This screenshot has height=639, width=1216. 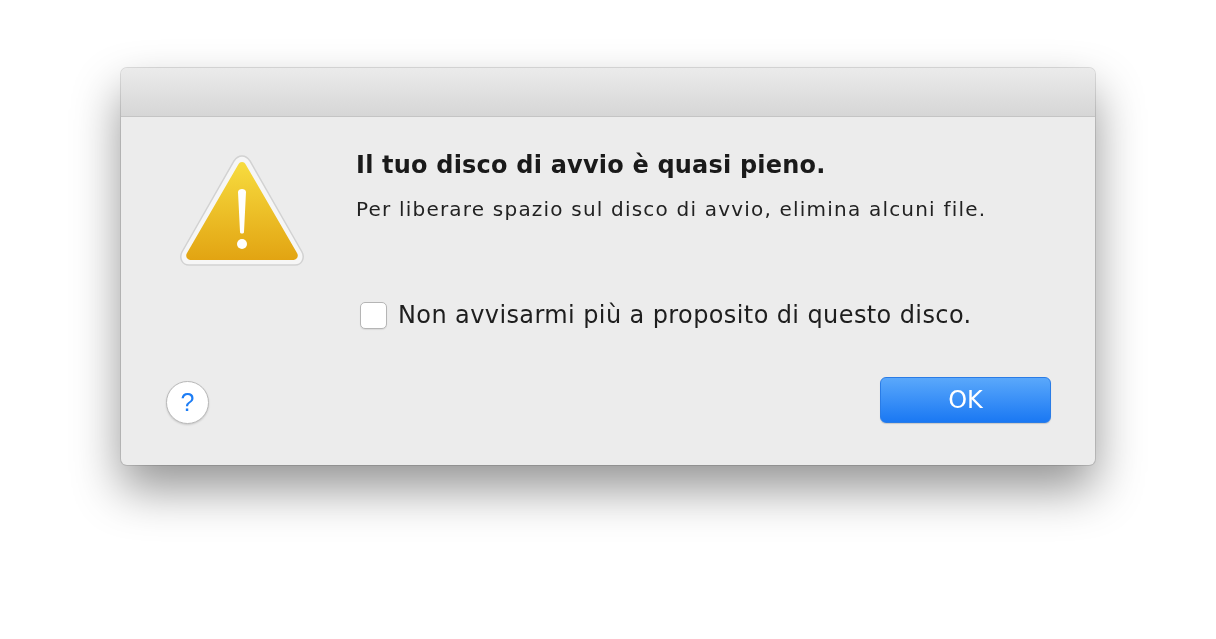 What do you see at coordinates (187, 402) in the screenshot?
I see `help-button: ?` at bounding box center [187, 402].